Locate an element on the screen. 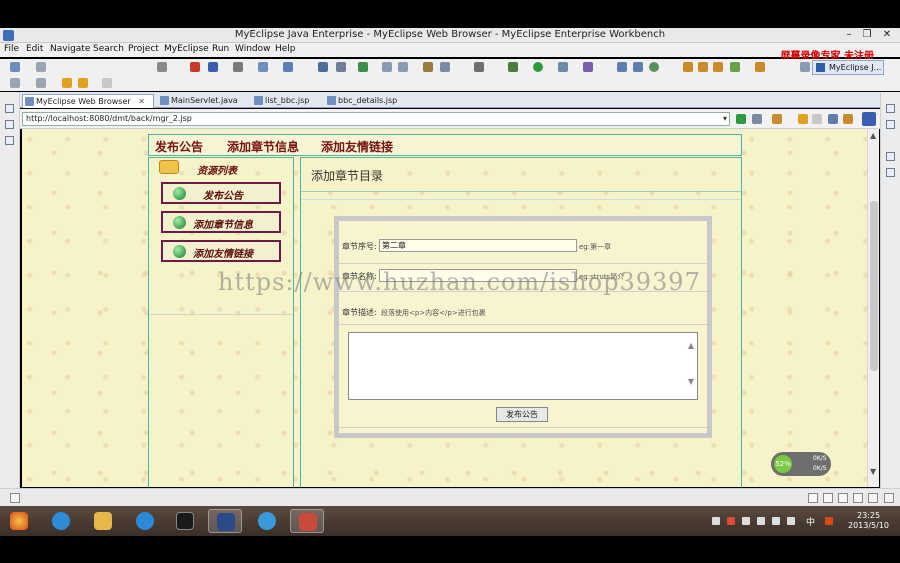 This screenshot has height=563, width=900. taskbar-player is located at coordinates (267, 521).